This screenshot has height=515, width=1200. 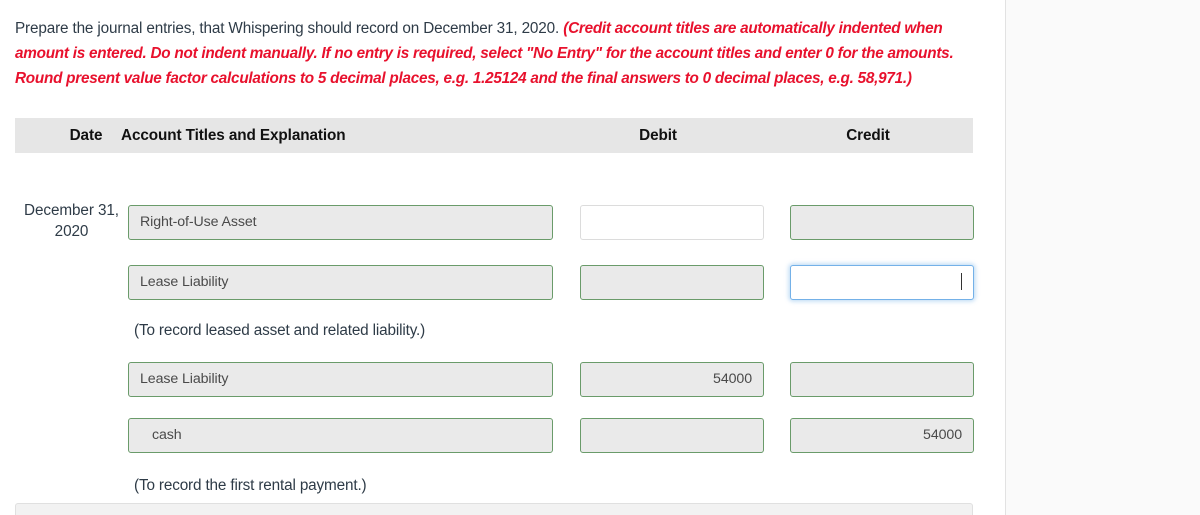 What do you see at coordinates (494, 509) in the screenshot?
I see `bottom-panel-stub` at bounding box center [494, 509].